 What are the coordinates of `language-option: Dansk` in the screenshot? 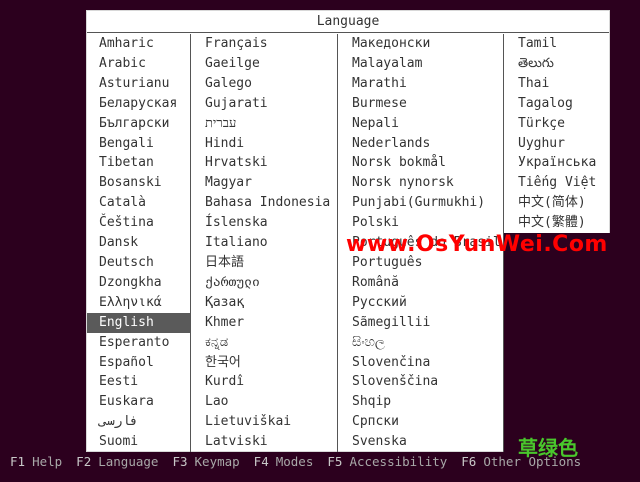 It's located at (138, 243).